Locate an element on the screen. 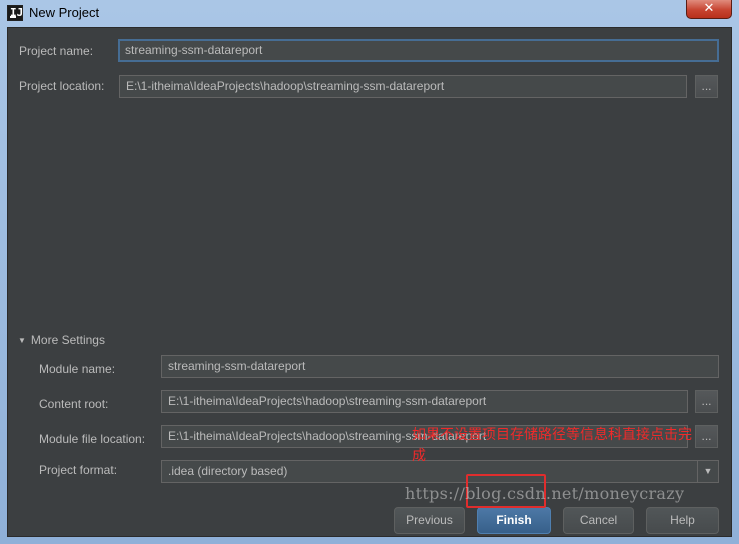  project-format-value: .idea (directory based) is located at coordinates (228, 471).